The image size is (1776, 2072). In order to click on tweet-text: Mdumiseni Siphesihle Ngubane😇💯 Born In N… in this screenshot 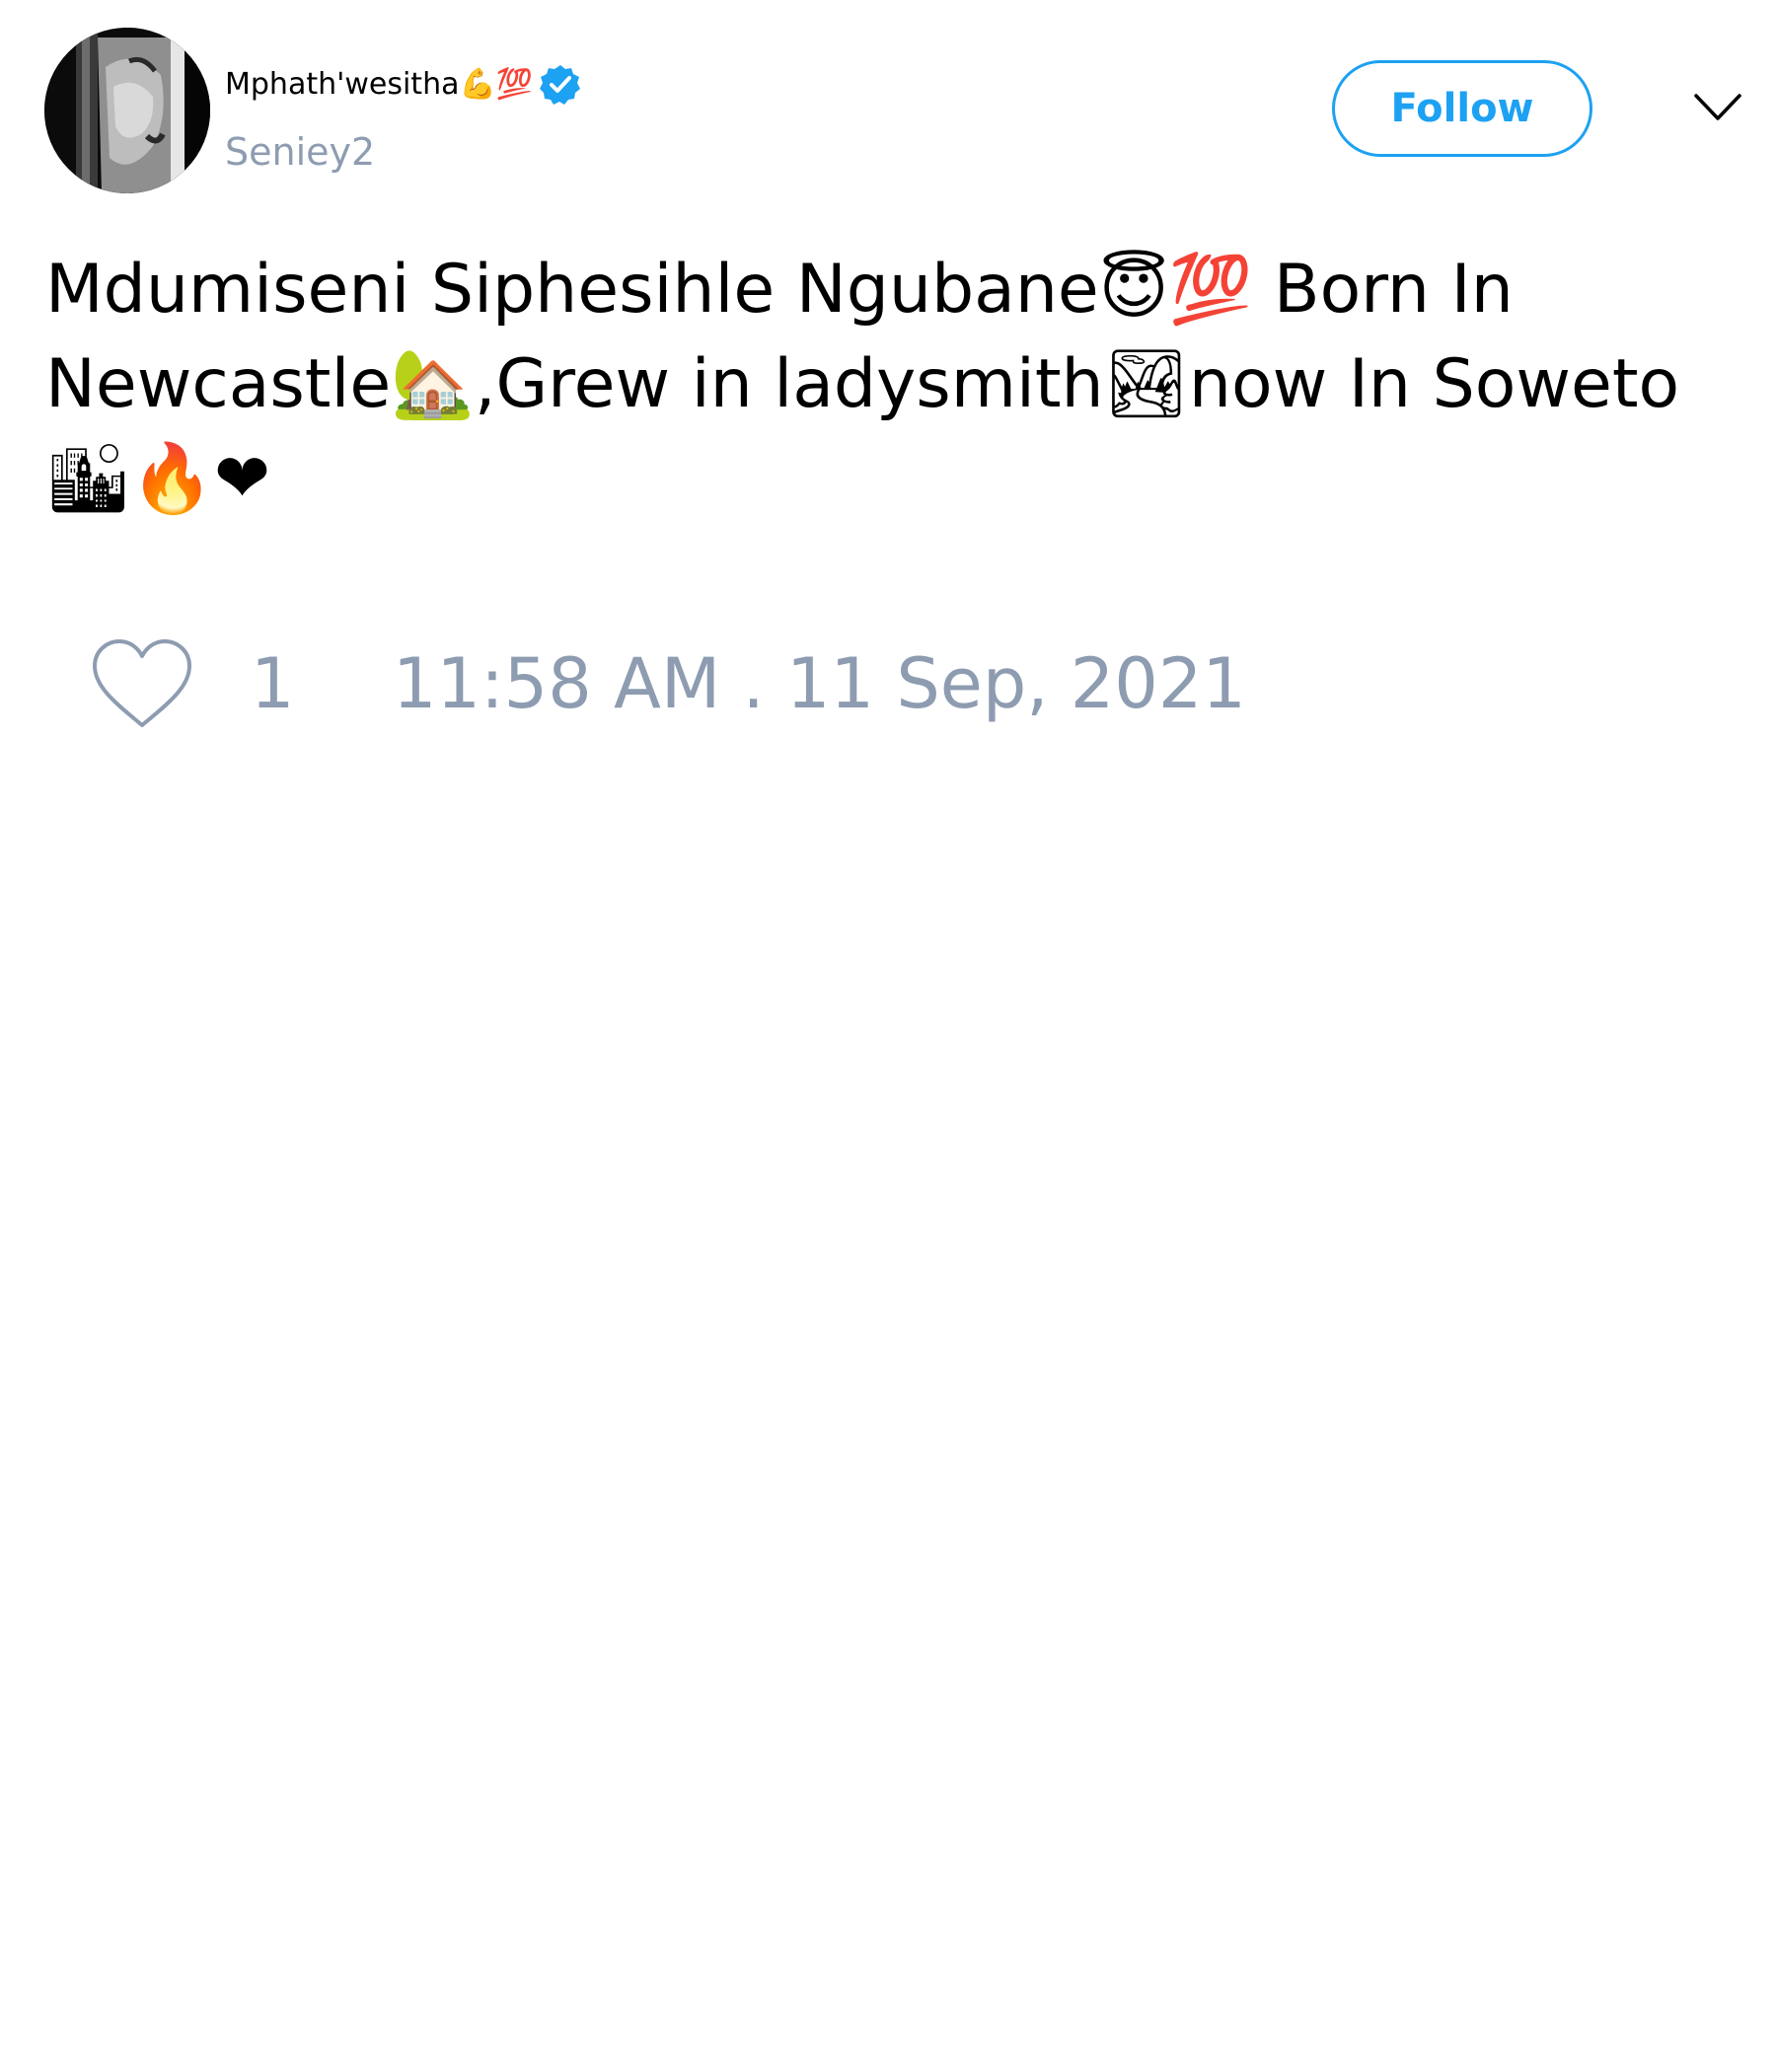, I will do `click(863, 385)`.